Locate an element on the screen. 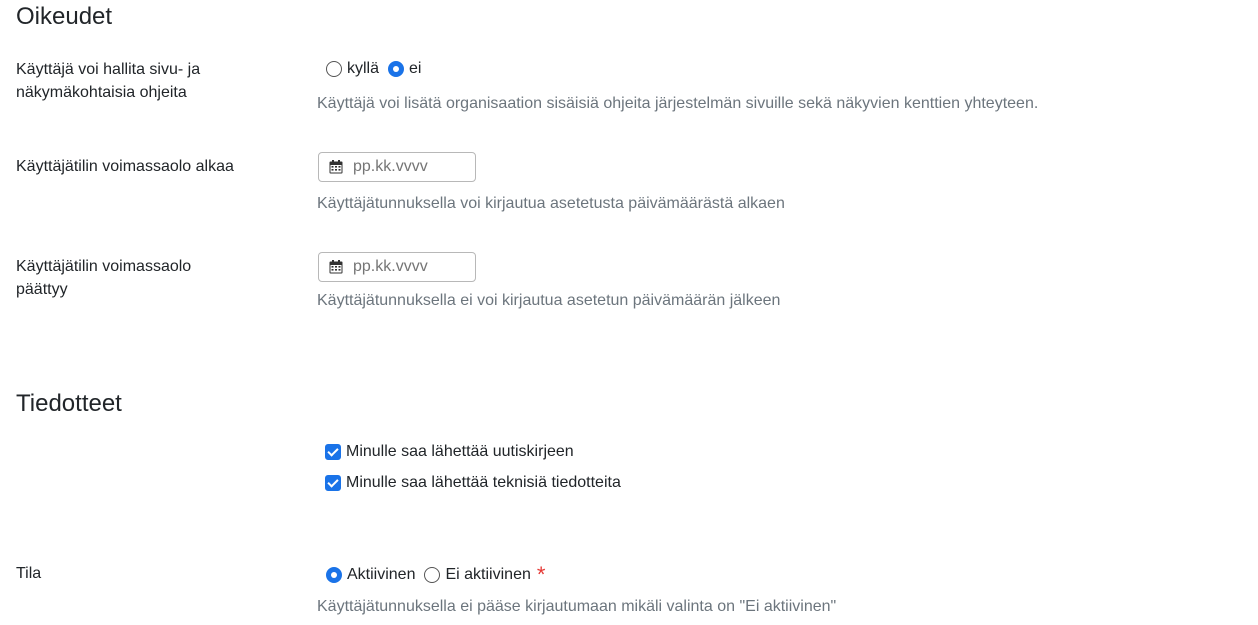 Image resolution: width=1258 pixels, height=625 pixels. newsletter-checkbox is located at coordinates (333, 452).